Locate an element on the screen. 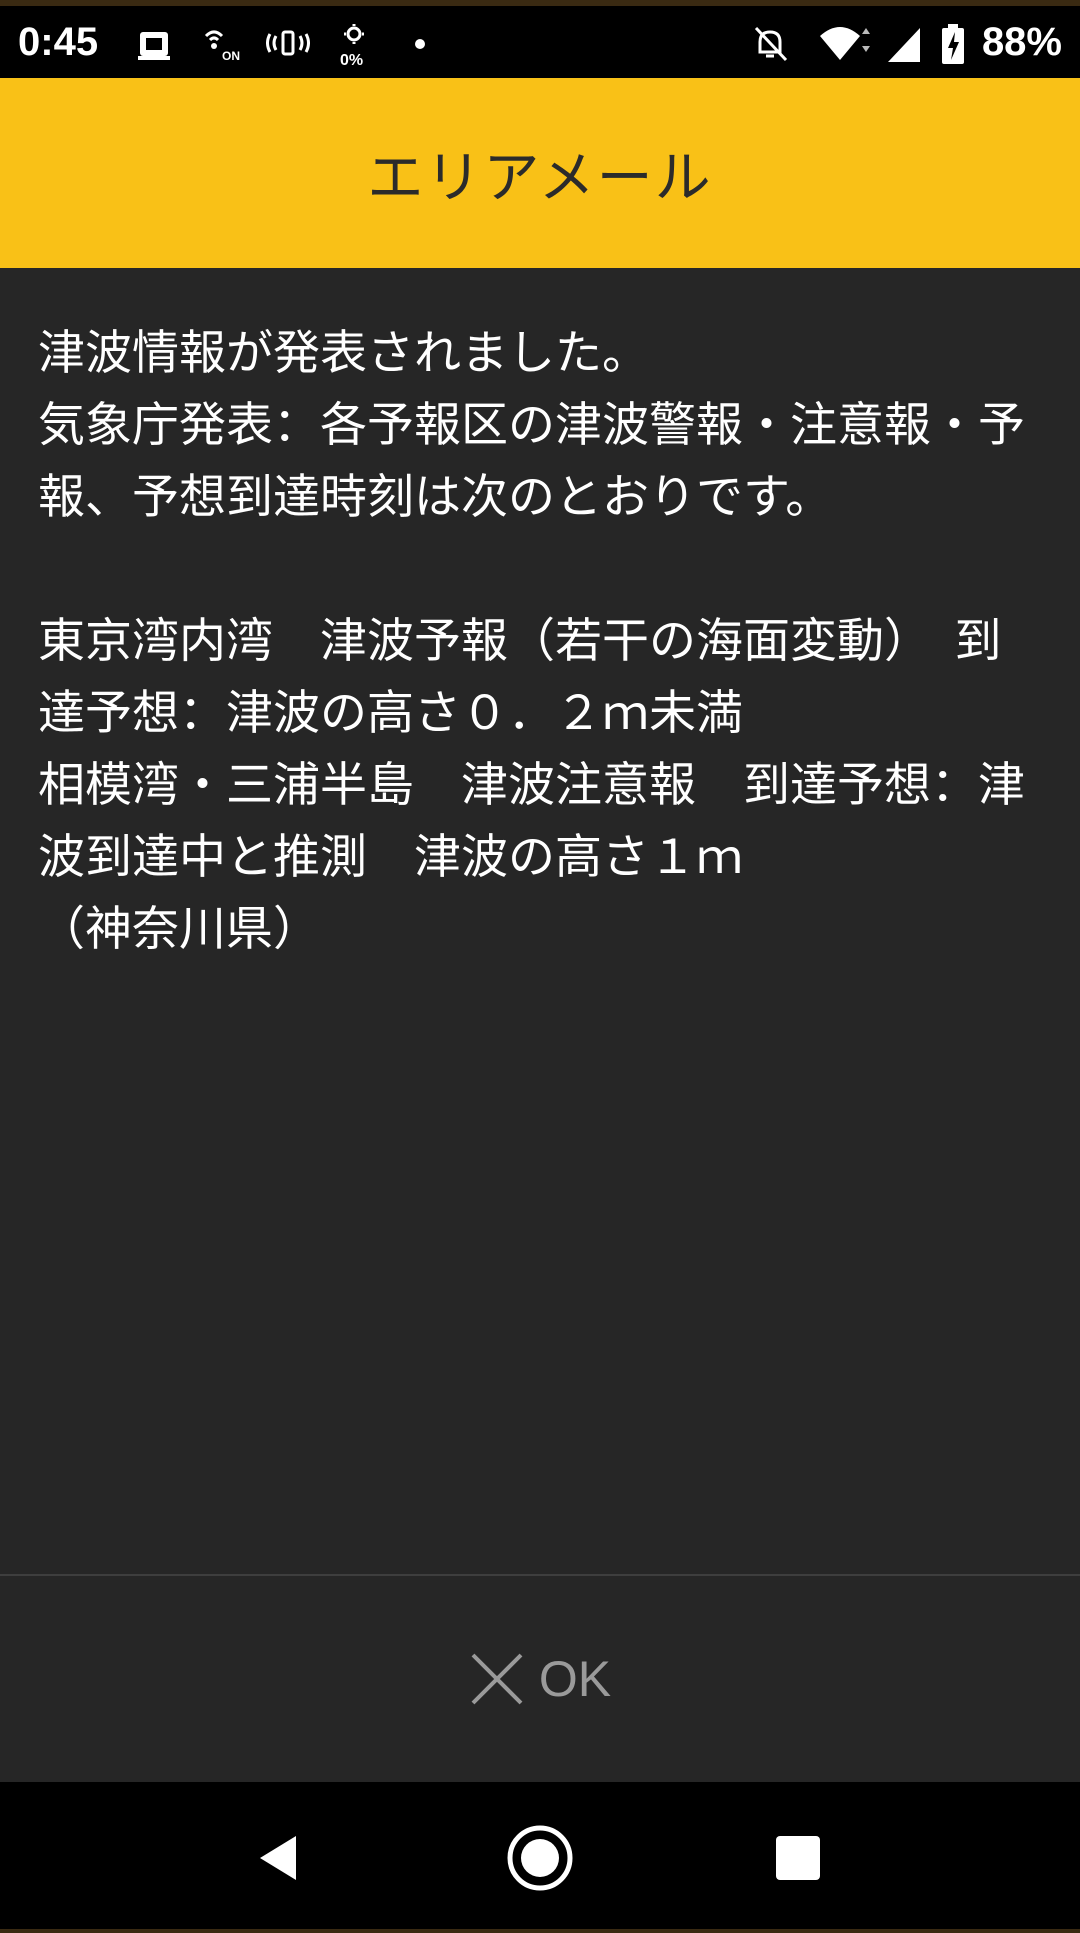 The height and width of the screenshot is (1933, 1080). close-icon is located at coordinates (497, 1679).